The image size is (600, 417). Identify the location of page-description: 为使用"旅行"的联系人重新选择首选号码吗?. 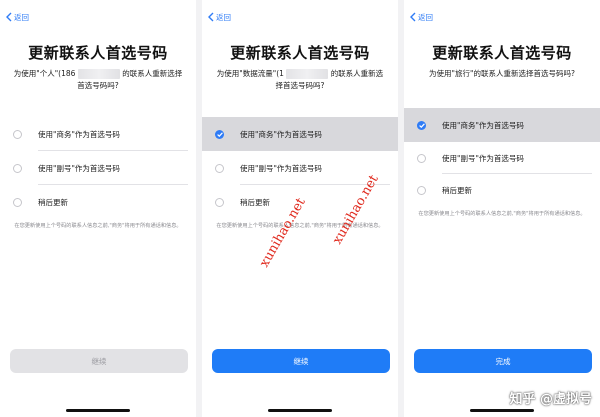
(502, 74).